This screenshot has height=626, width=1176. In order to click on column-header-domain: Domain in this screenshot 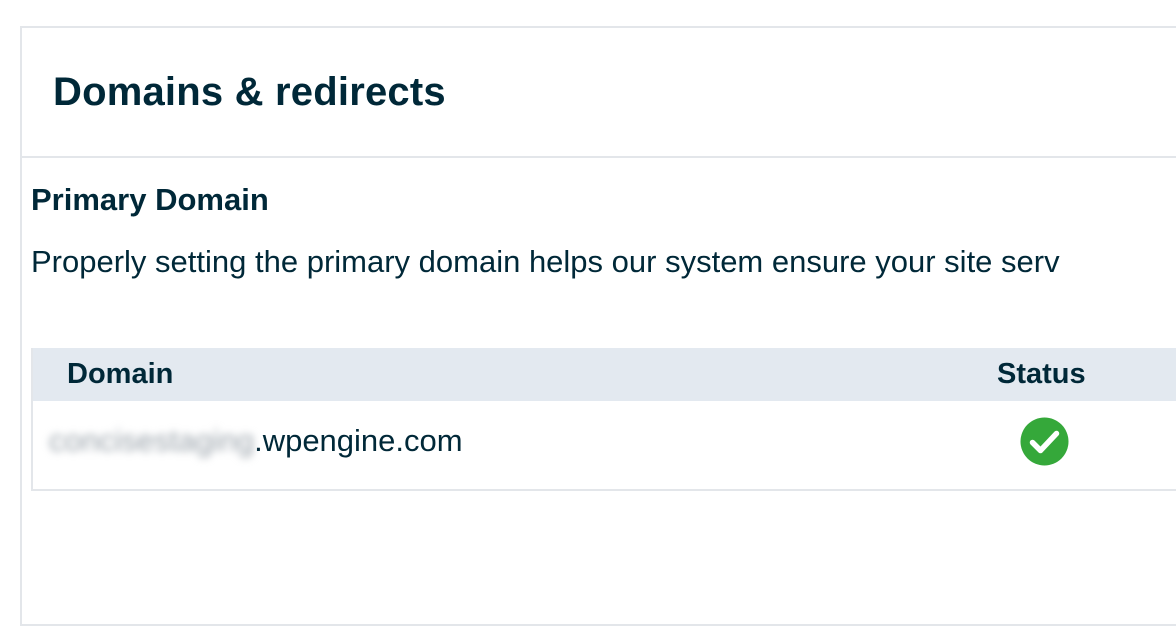, I will do `click(120, 374)`.